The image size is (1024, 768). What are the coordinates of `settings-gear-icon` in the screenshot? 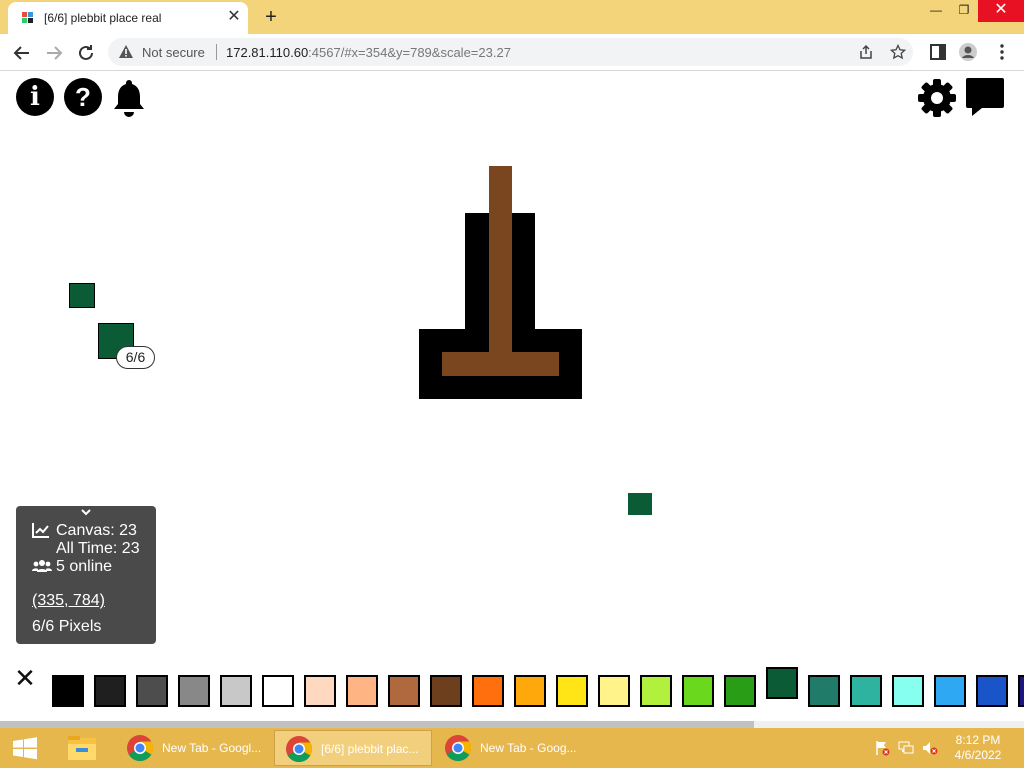 It's located at (937, 98).